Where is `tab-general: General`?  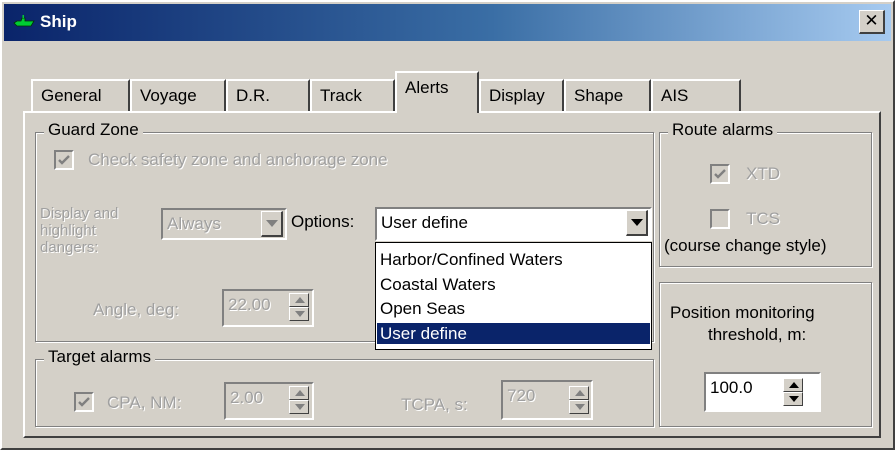 tab-general: General is located at coordinates (80, 95).